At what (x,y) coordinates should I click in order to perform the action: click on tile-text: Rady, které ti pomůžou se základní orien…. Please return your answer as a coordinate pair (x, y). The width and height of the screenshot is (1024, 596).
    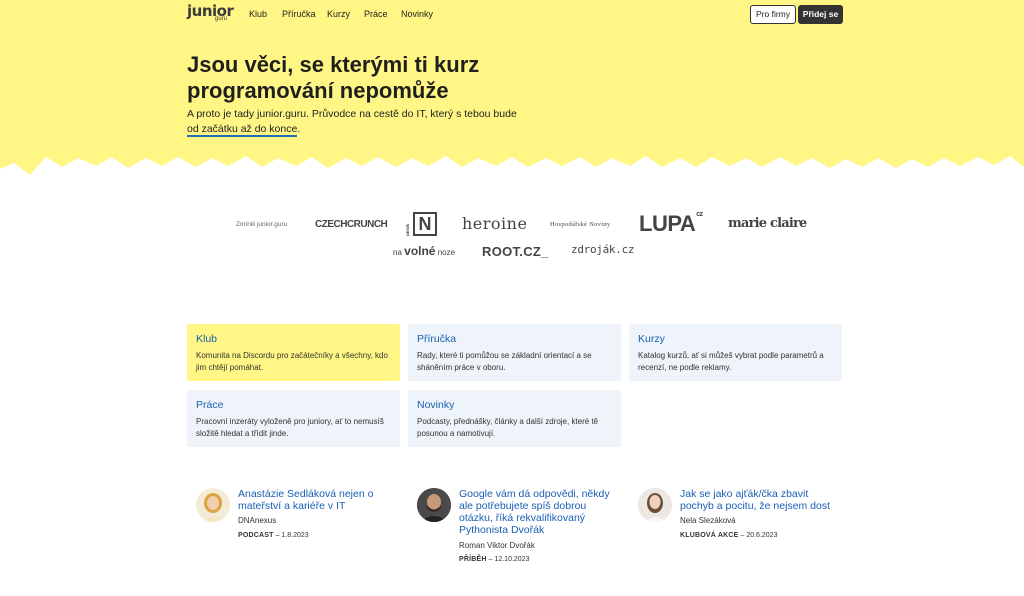
    Looking at the image, I should click on (504, 361).